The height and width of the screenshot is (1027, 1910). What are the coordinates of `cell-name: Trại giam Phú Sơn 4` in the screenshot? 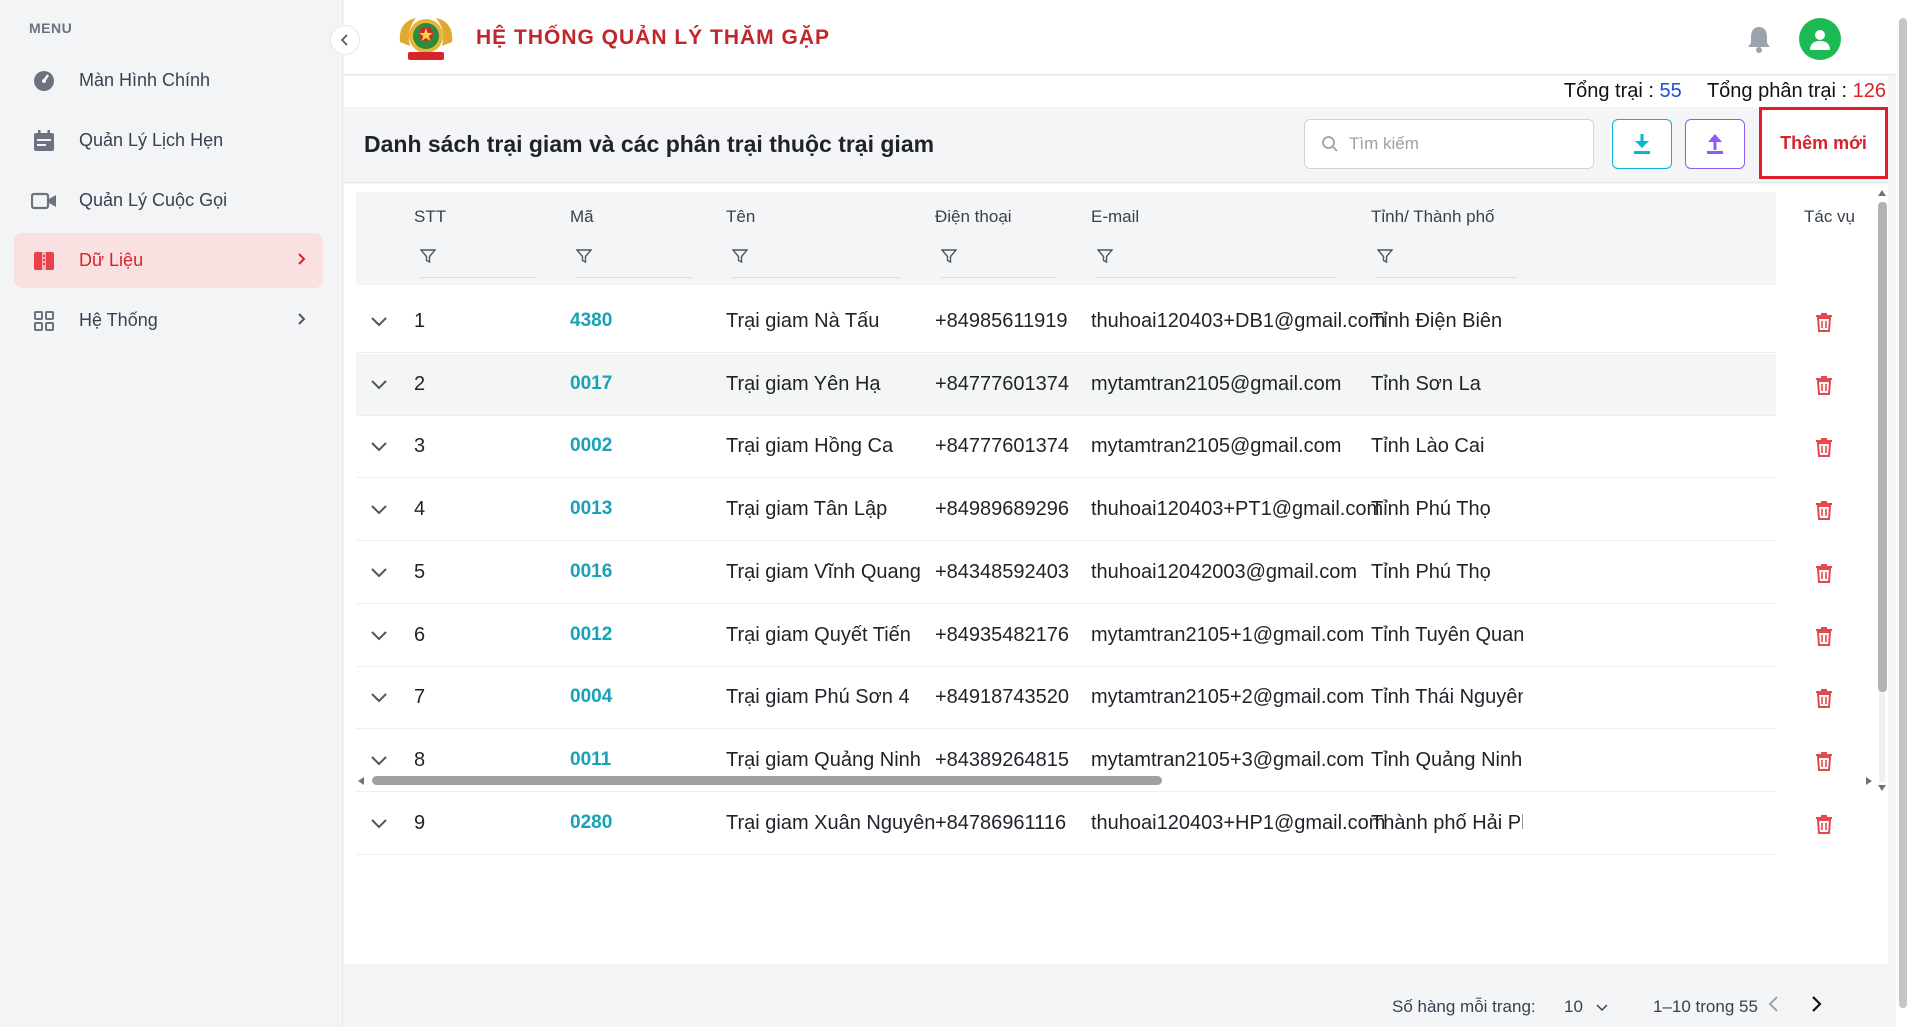 It's located at (818, 697).